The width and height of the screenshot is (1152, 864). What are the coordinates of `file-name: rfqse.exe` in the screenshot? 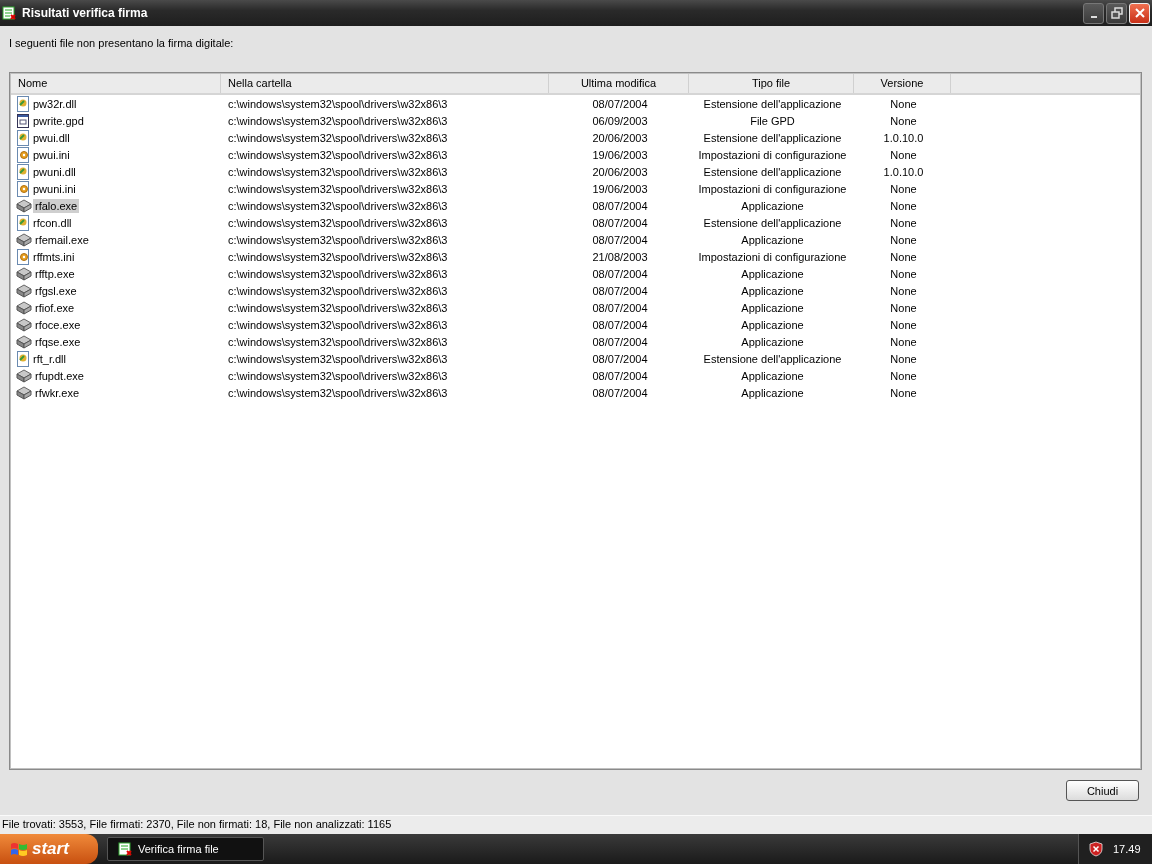 It's located at (58, 341).